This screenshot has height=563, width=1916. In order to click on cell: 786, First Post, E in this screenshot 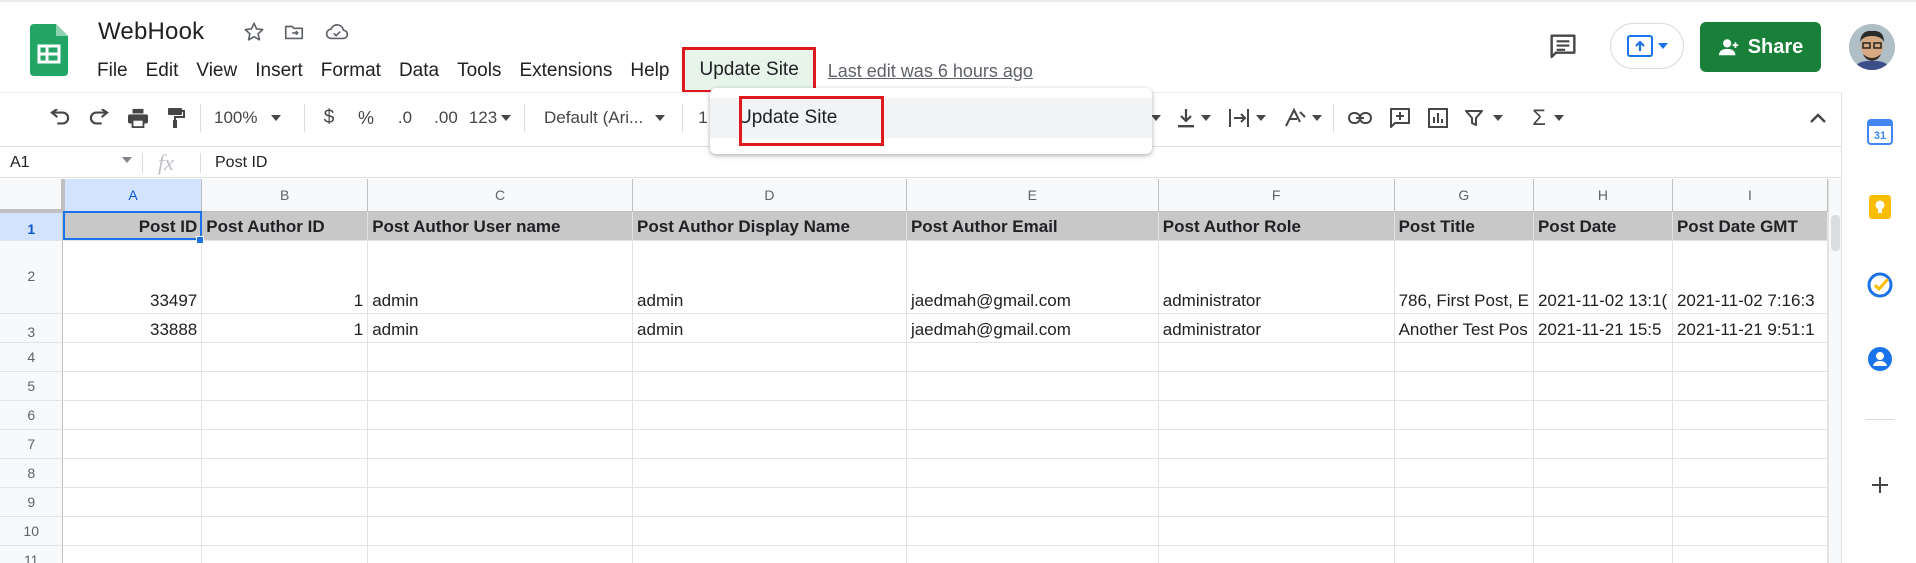, I will do `click(1464, 277)`.